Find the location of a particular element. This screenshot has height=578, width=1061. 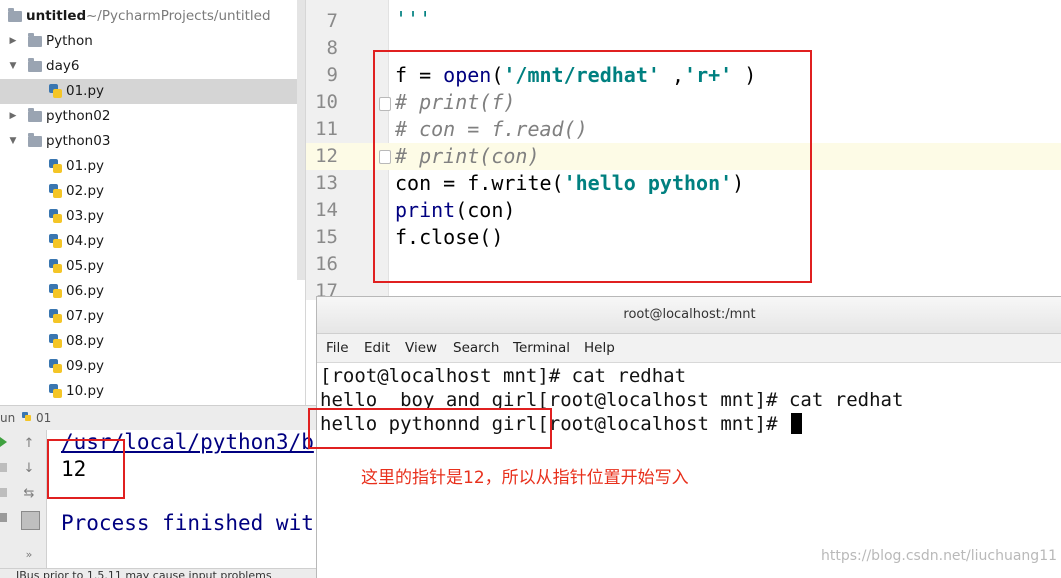

tree-item-label: 09.py is located at coordinates (85, 366).